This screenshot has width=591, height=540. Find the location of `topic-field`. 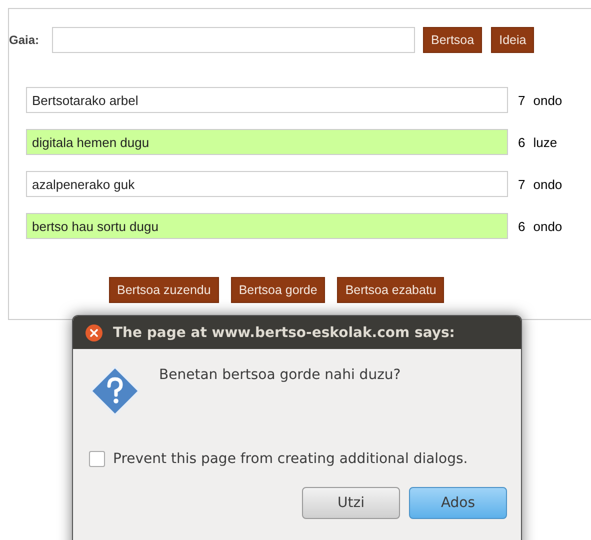

topic-field is located at coordinates (233, 40).